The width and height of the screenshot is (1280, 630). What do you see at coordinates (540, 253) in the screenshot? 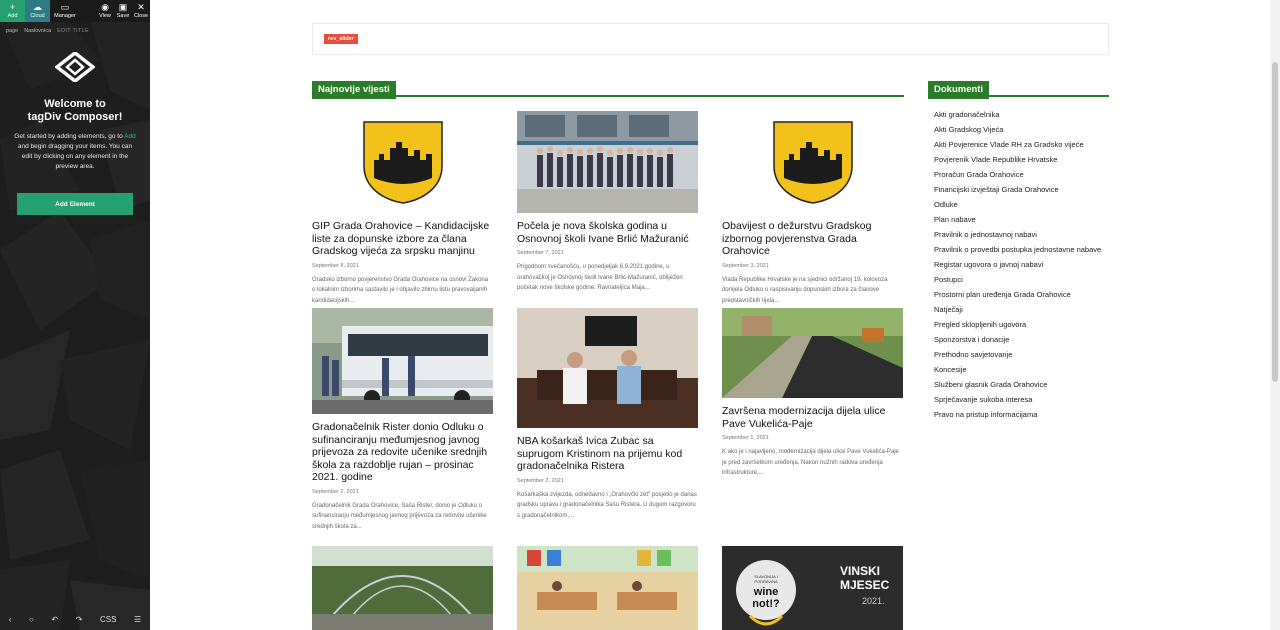
I see `post-date: September 7, 2021` at bounding box center [540, 253].